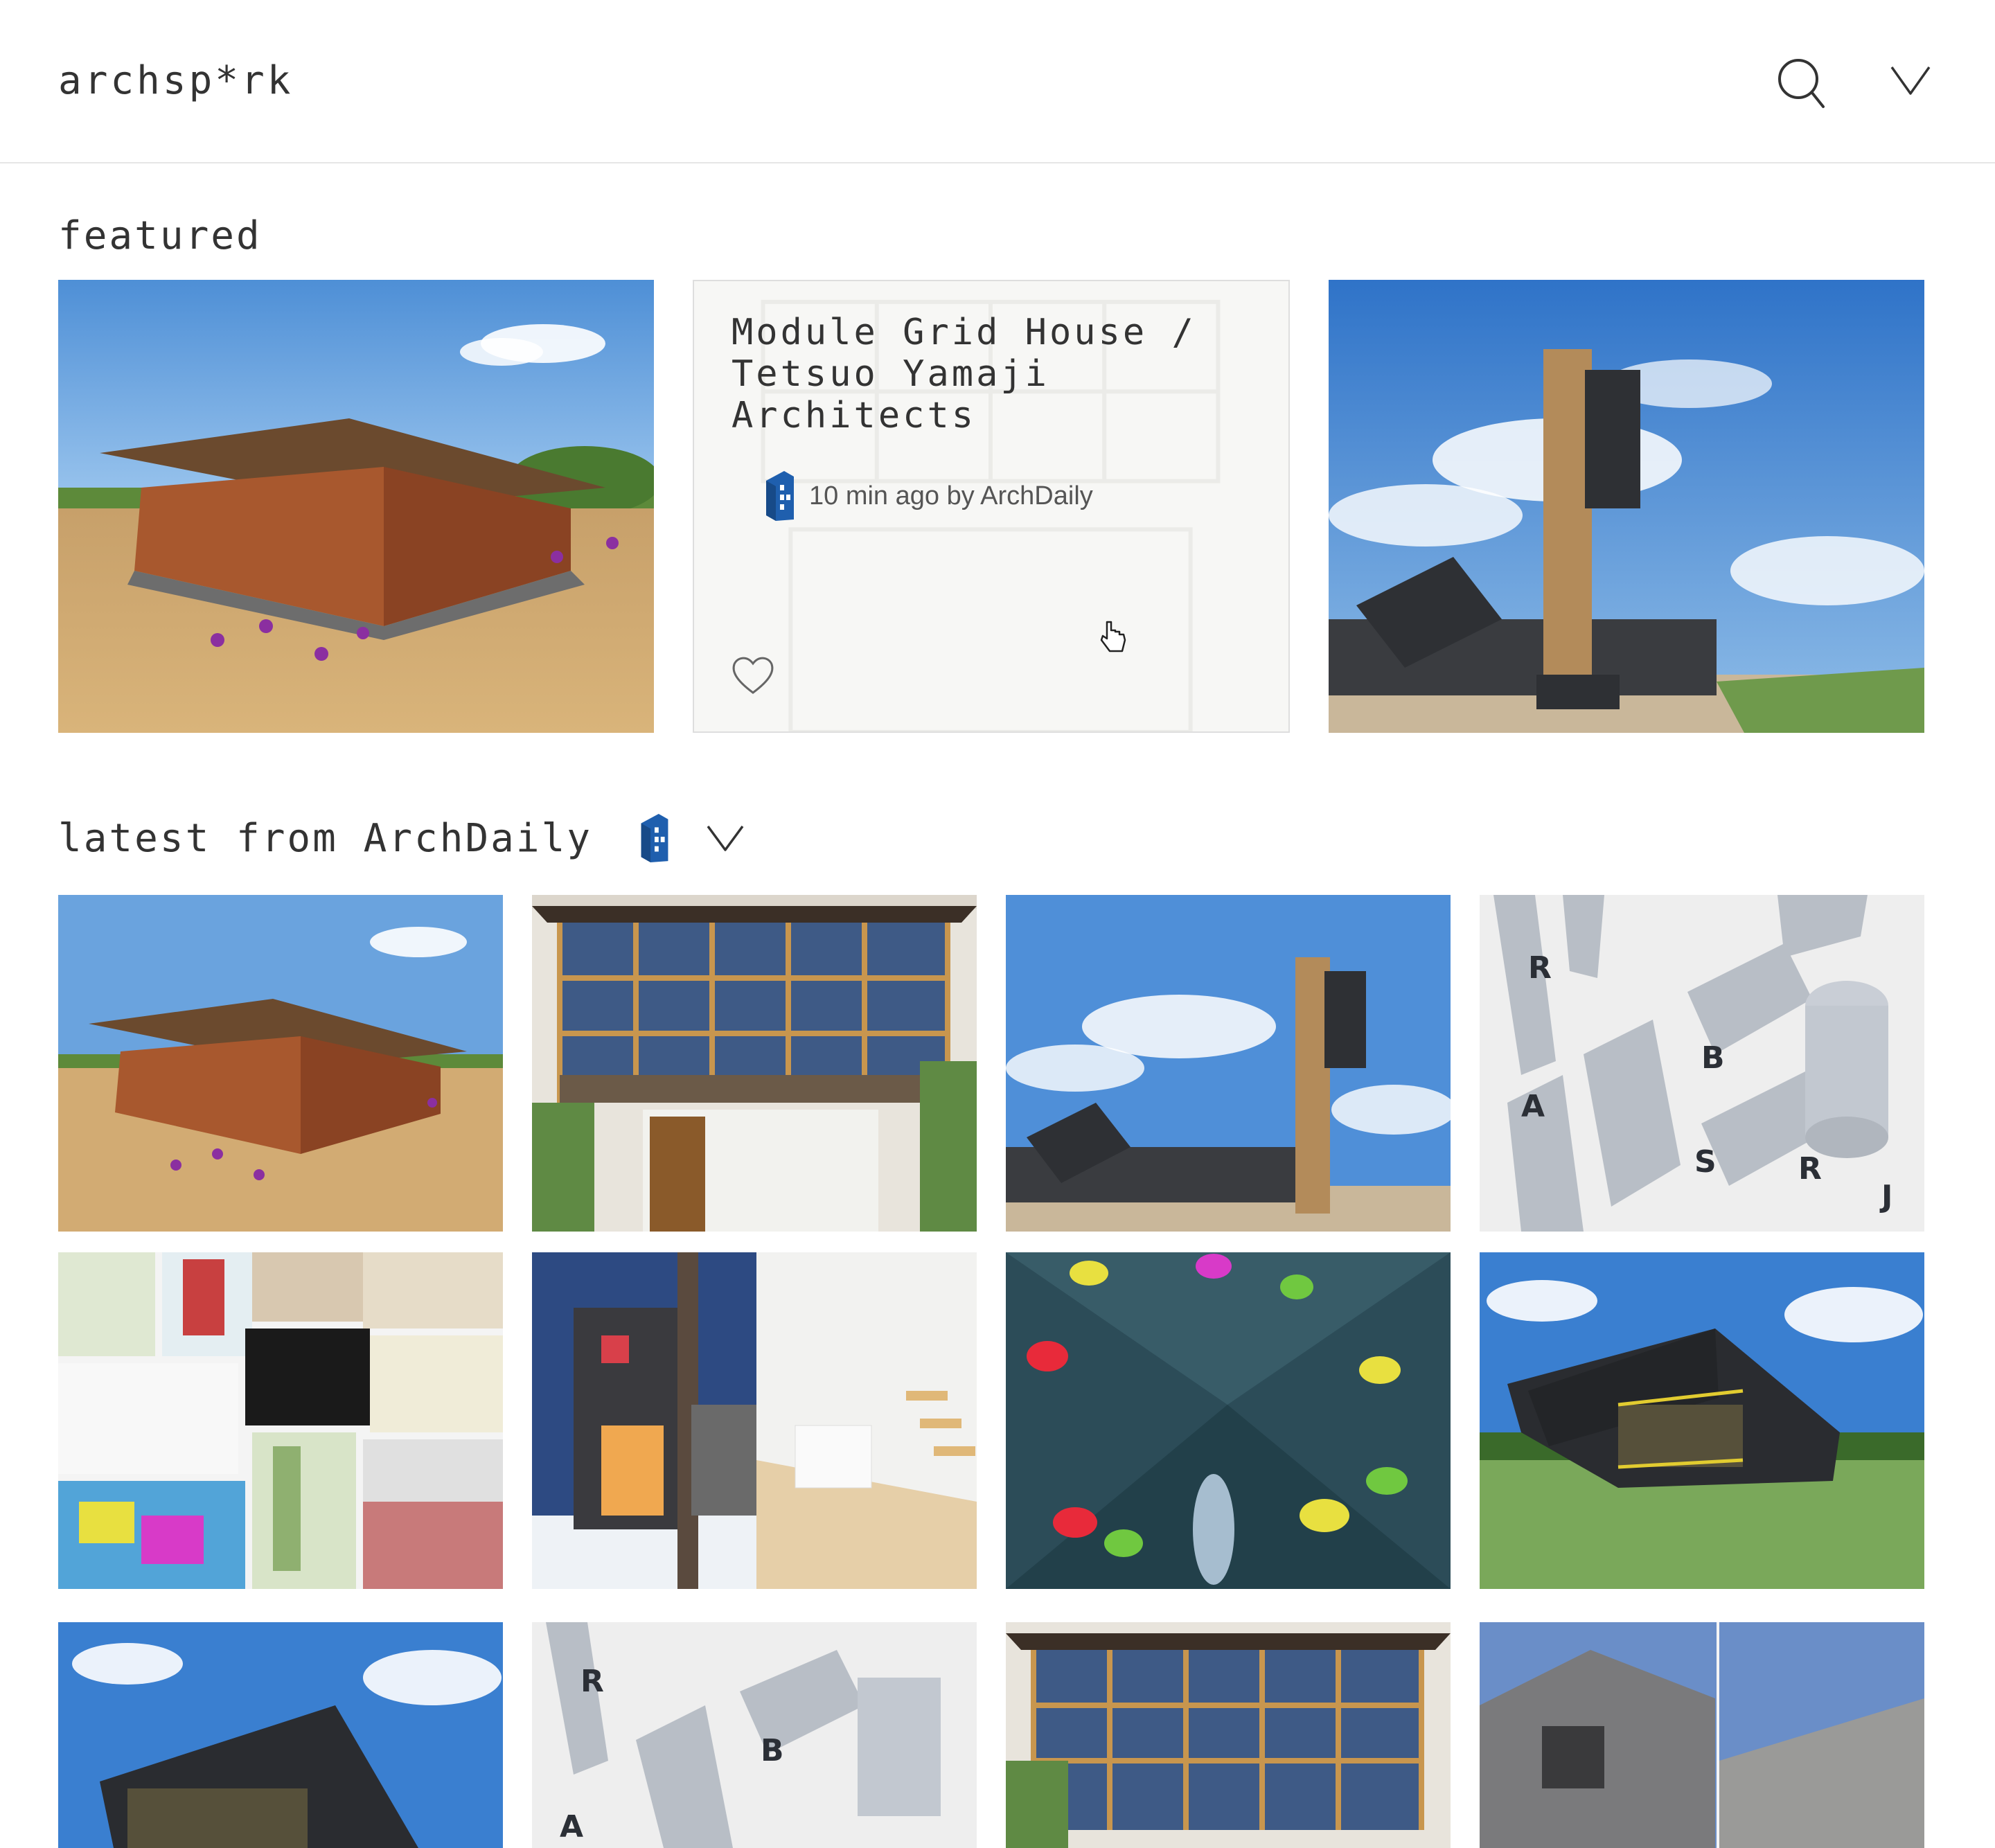 The height and width of the screenshot is (1848, 1995). What do you see at coordinates (1702, 1421) in the screenshot?
I see `latest-thumb-black-building` at bounding box center [1702, 1421].